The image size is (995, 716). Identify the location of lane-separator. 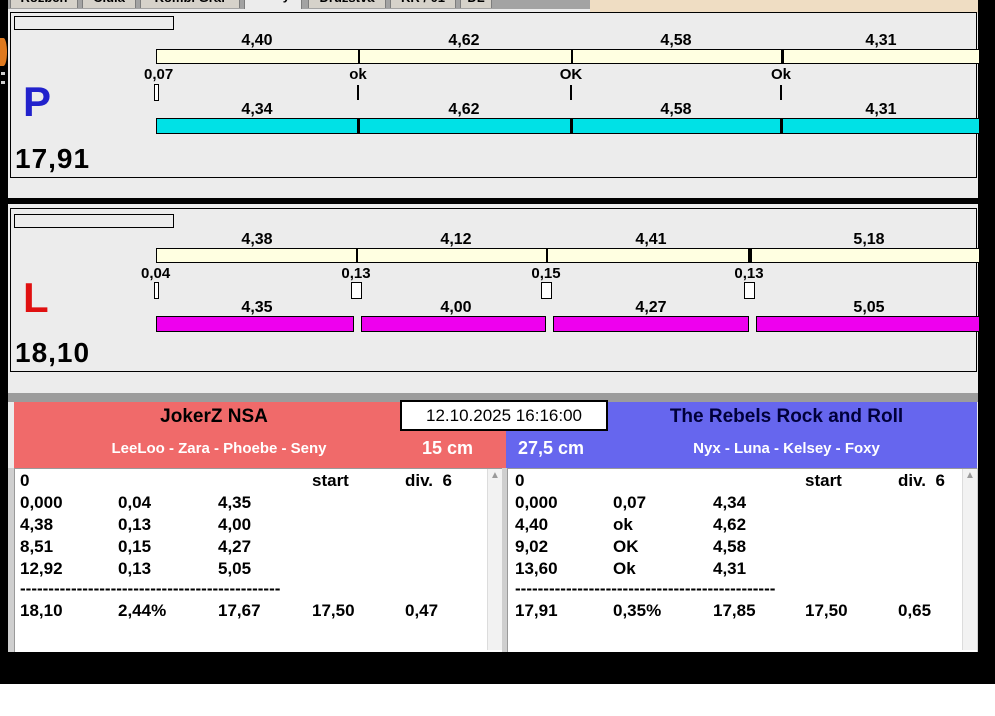
(493, 201).